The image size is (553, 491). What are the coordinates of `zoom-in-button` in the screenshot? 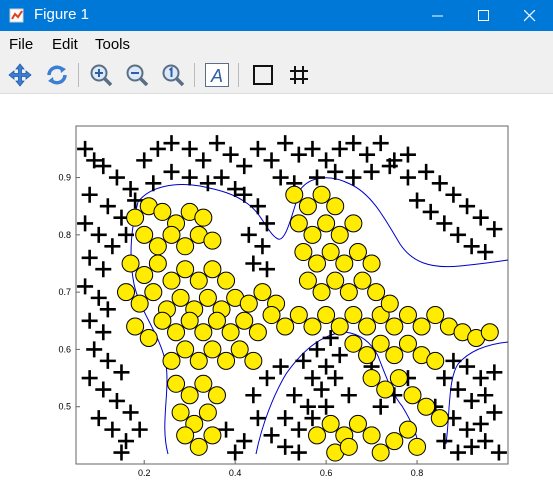 It's located at (101, 75).